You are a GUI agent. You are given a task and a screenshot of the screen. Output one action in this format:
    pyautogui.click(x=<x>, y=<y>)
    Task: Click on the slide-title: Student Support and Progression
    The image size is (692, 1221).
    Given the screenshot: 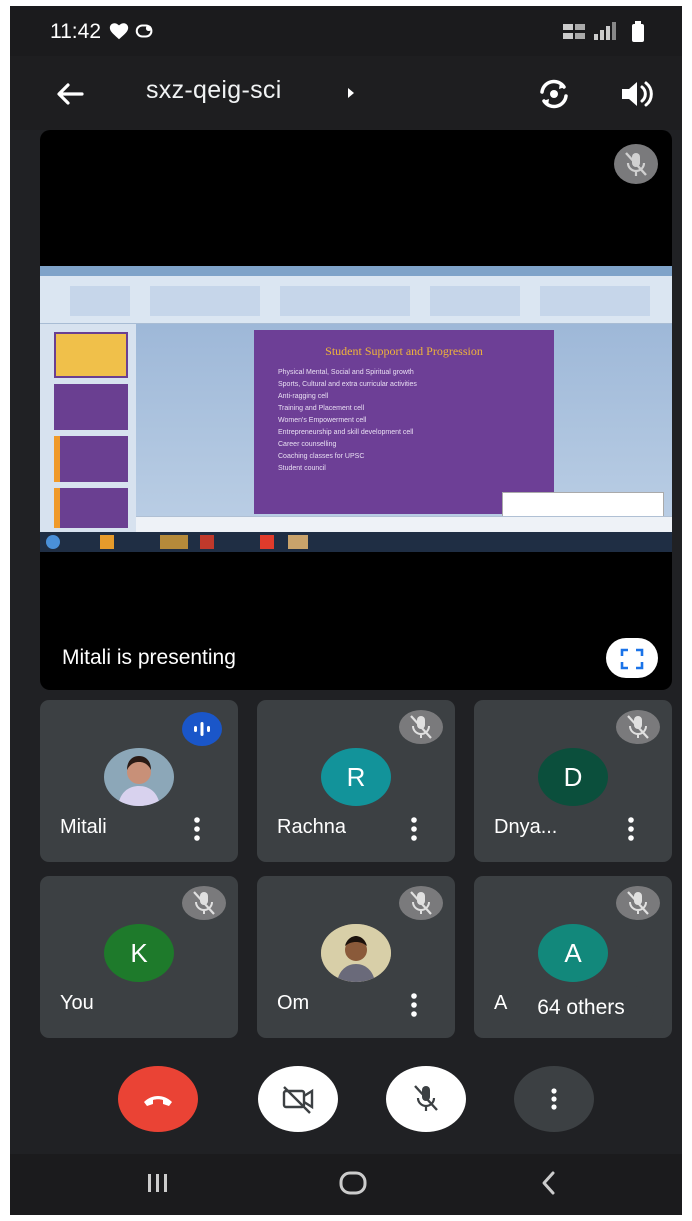 What is the action you would take?
    pyautogui.click(x=404, y=351)
    